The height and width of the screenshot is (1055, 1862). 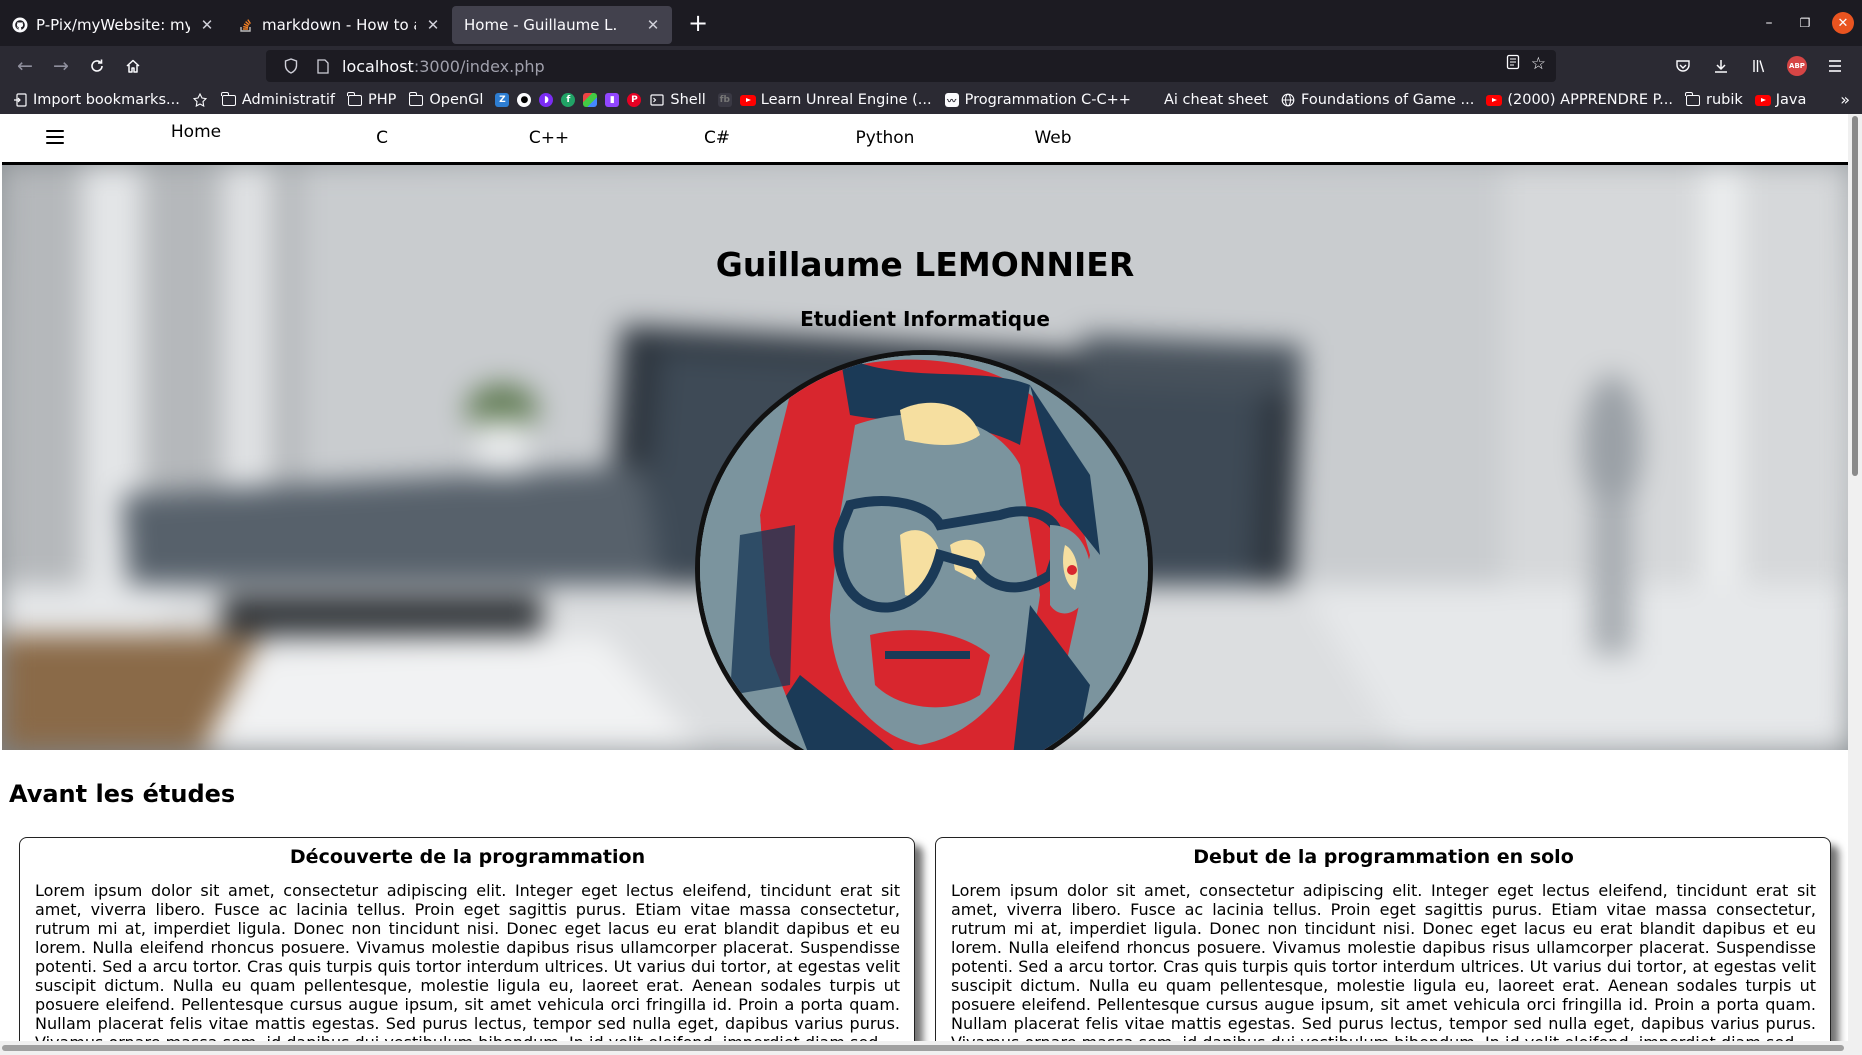 What do you see at coordinates (698, 23) in the screenshot?
I see `new-tab-button: +` at bounding box center [698, 23].